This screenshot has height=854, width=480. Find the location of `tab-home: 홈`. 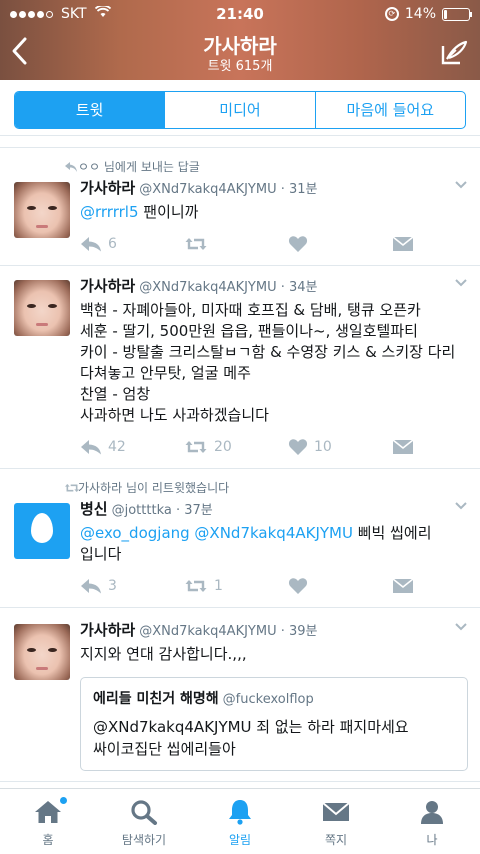

tab-home: 홈 is located at coordinates (48, 821).